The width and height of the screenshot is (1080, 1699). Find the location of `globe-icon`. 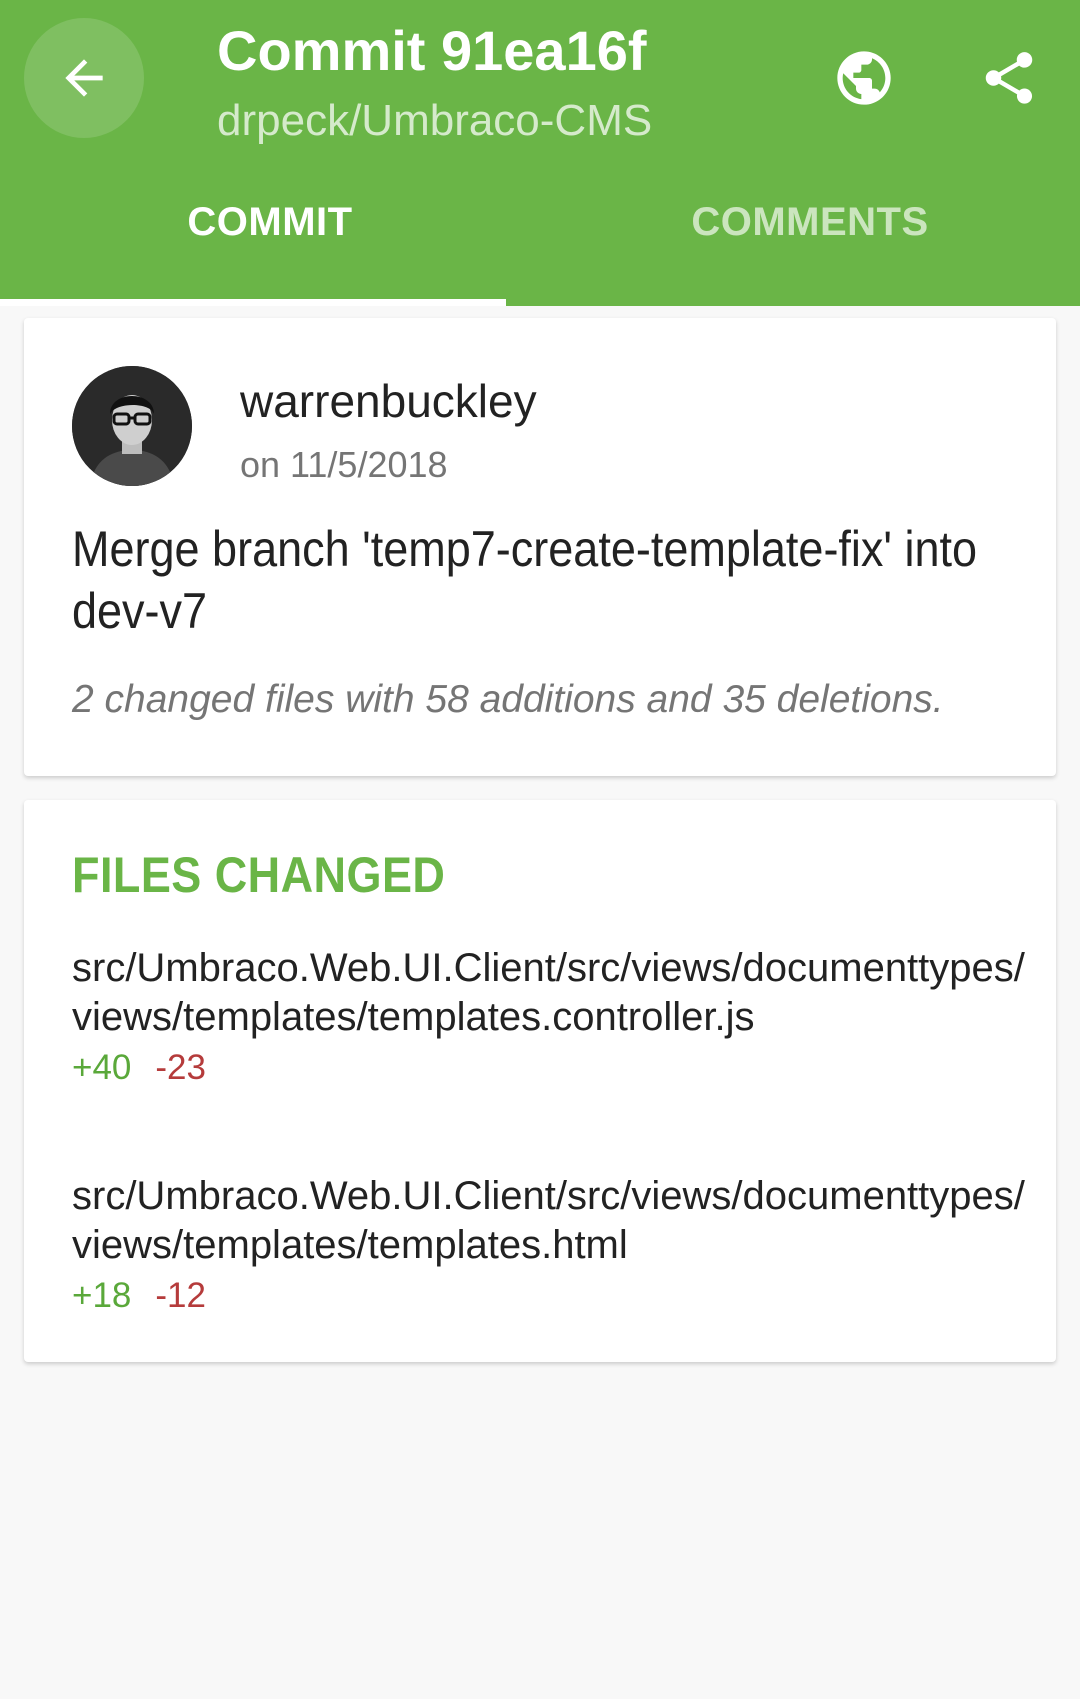

globe-icon is located at coordinates (864, 78).